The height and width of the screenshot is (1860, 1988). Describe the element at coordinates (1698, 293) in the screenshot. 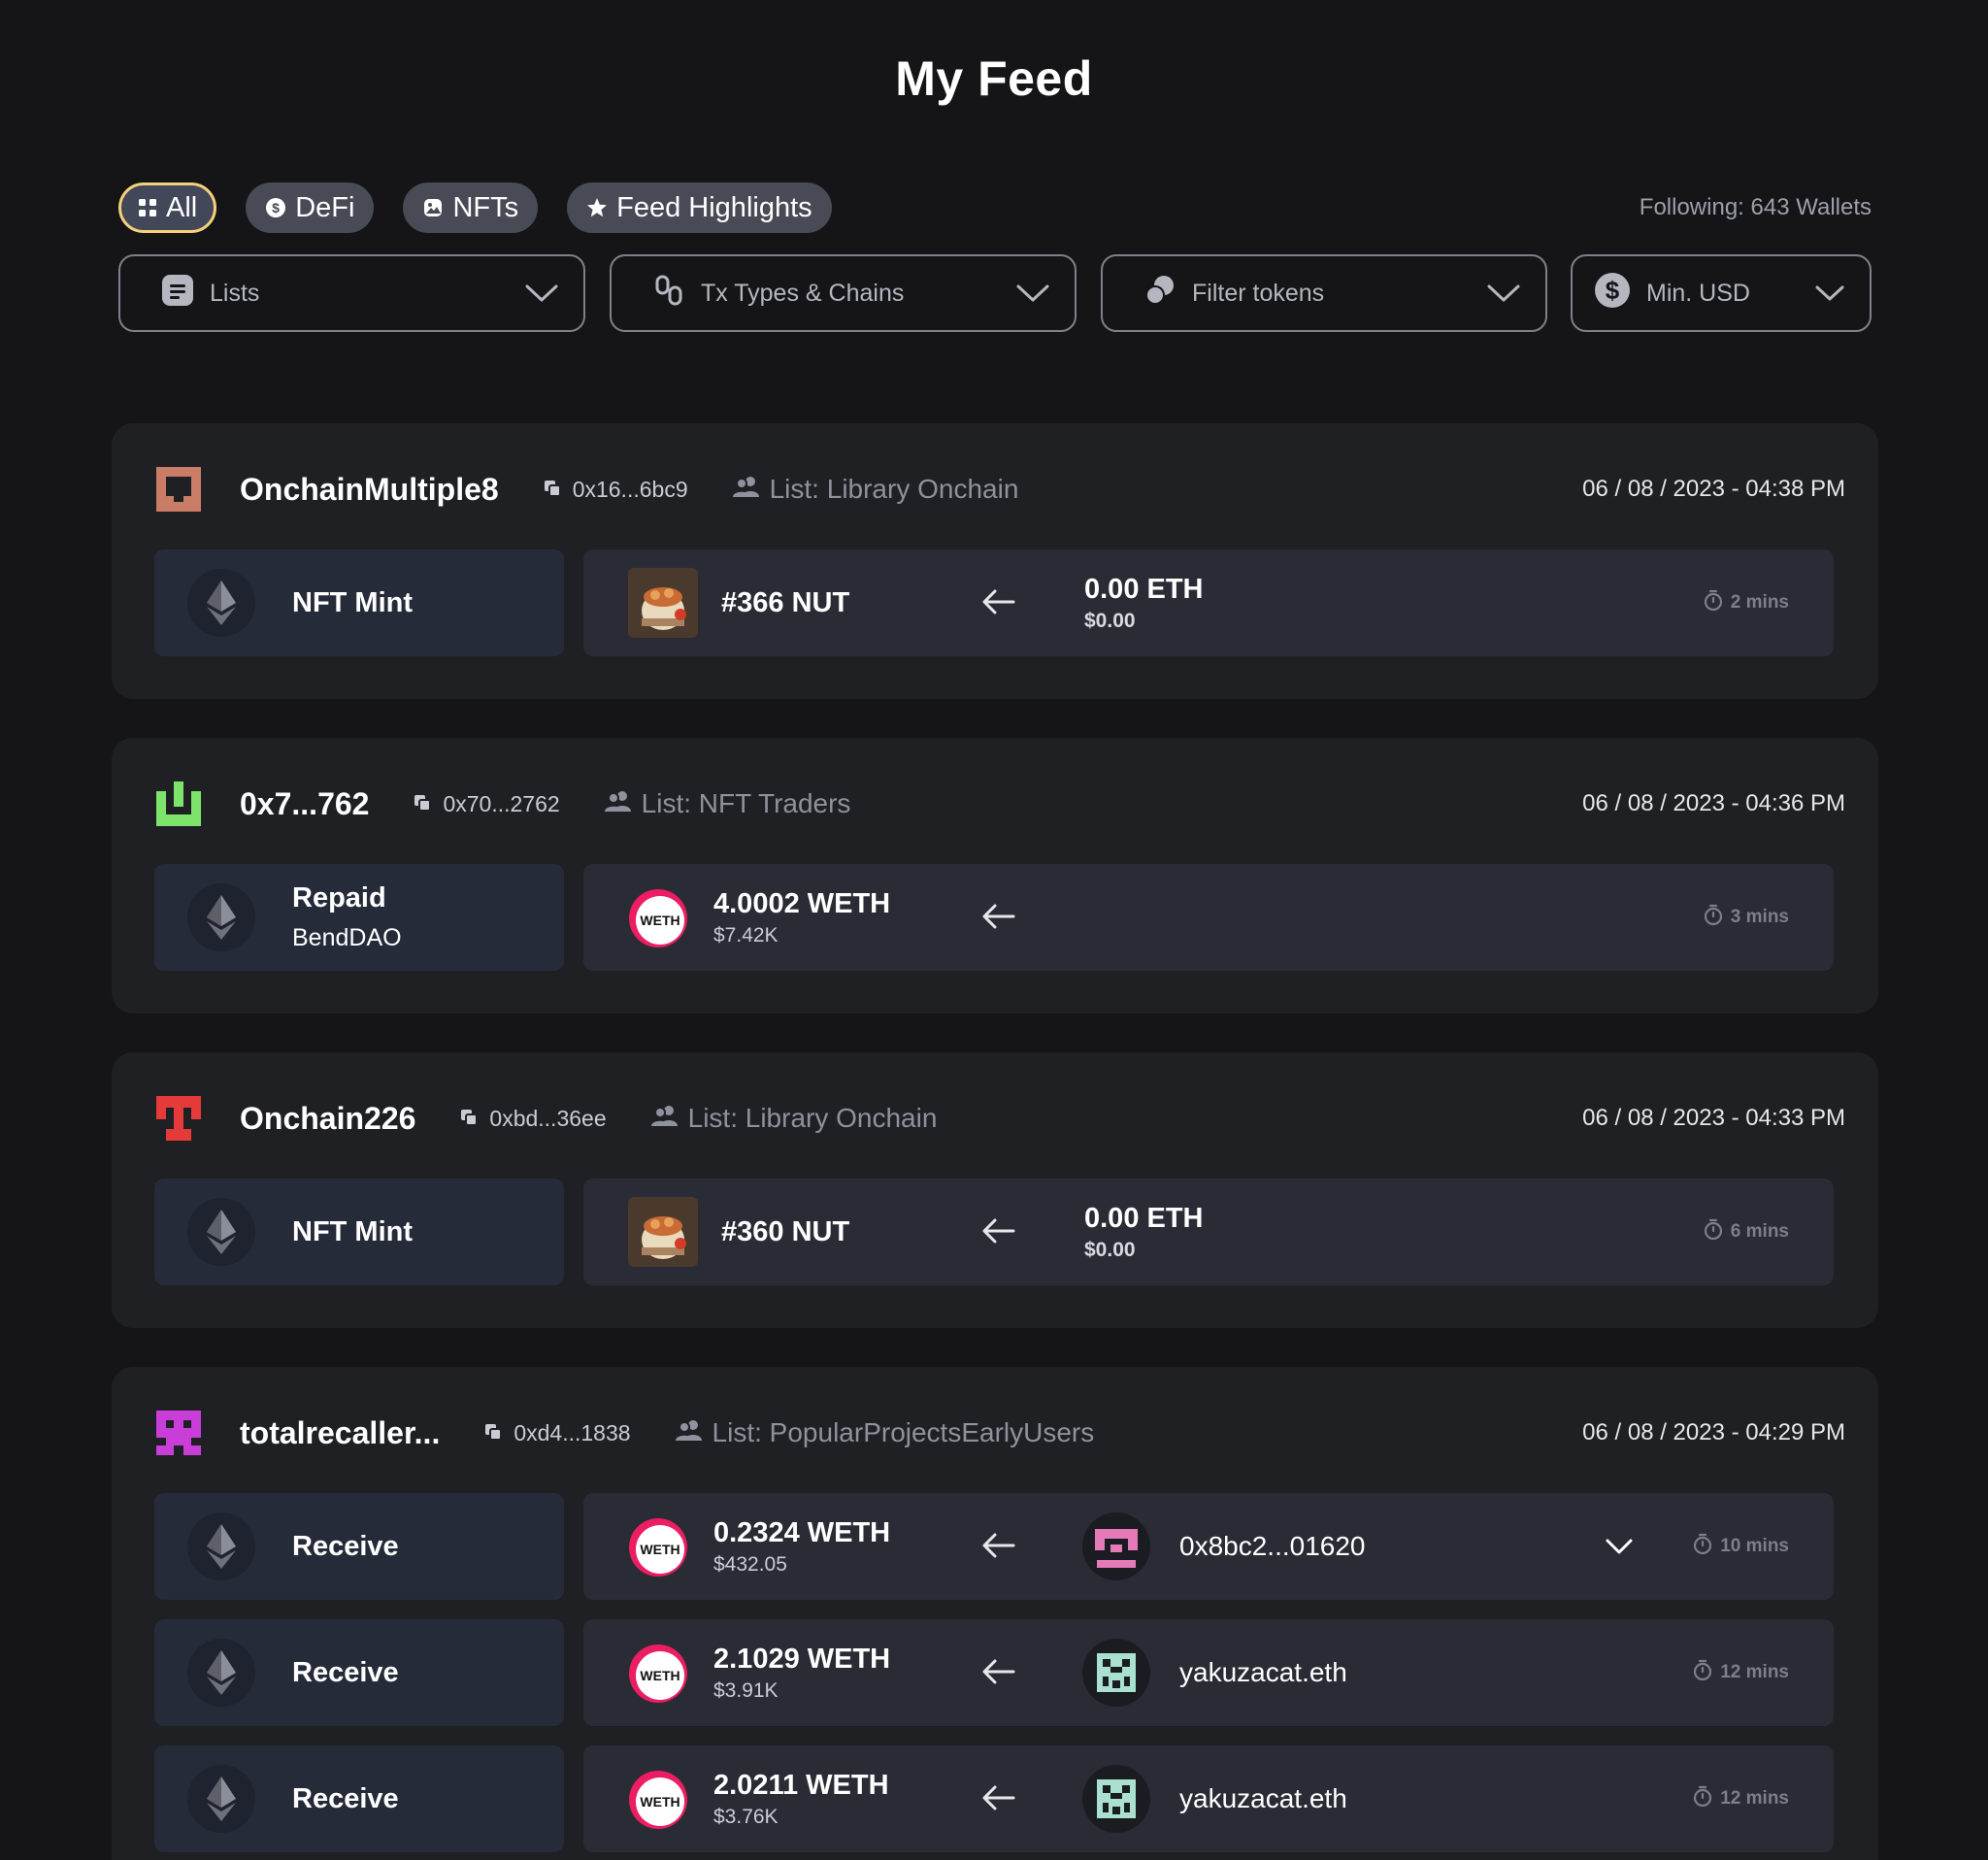

I see `min-usd-label: Min. USD` at that location.